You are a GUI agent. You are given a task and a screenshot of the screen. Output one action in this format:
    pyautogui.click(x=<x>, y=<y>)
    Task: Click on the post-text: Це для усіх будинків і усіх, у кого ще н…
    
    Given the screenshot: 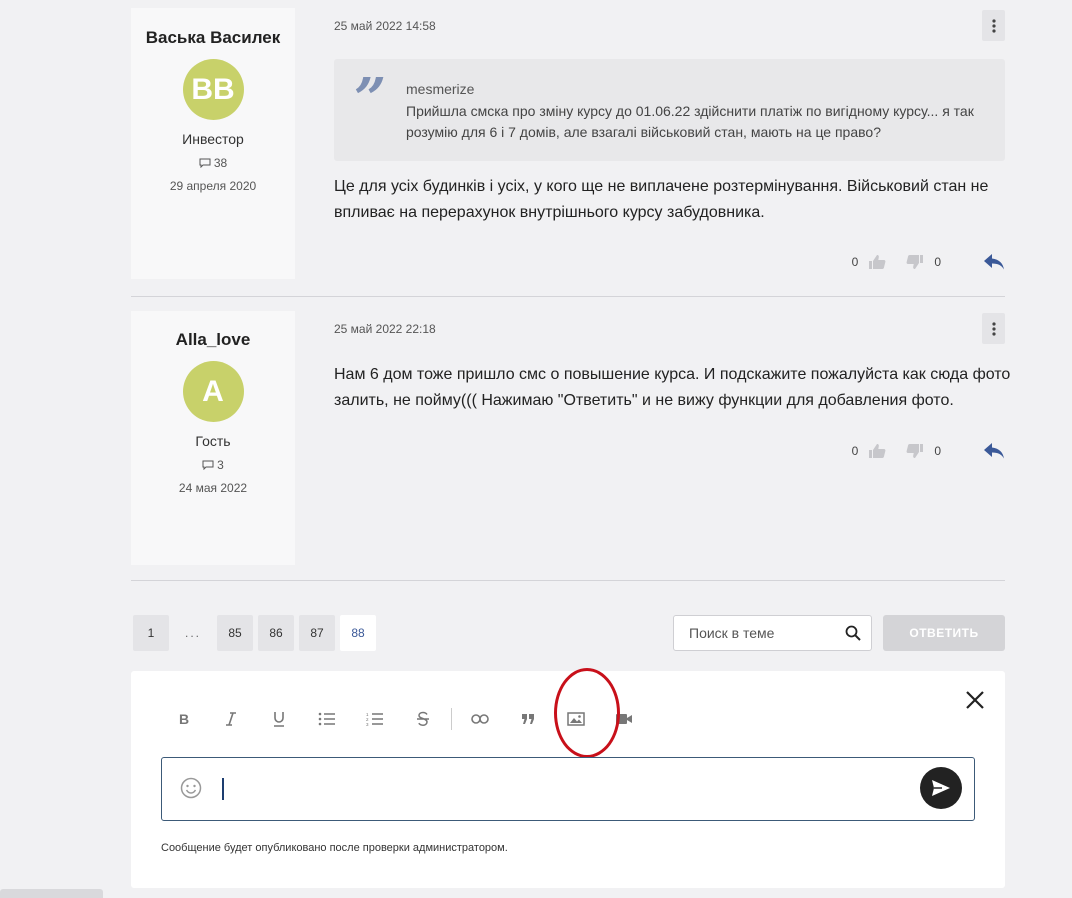 What is the action you would take?
    pyautogui.click(x=661, y=199)
    